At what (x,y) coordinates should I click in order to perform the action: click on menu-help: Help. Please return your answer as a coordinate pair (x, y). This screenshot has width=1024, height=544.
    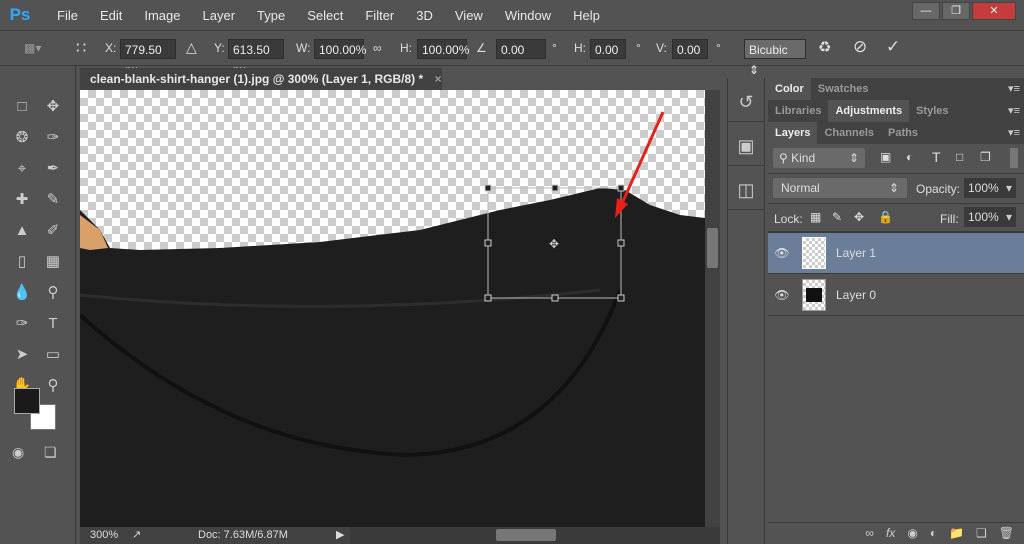
    Looking at the image, I should click on (586, 15).